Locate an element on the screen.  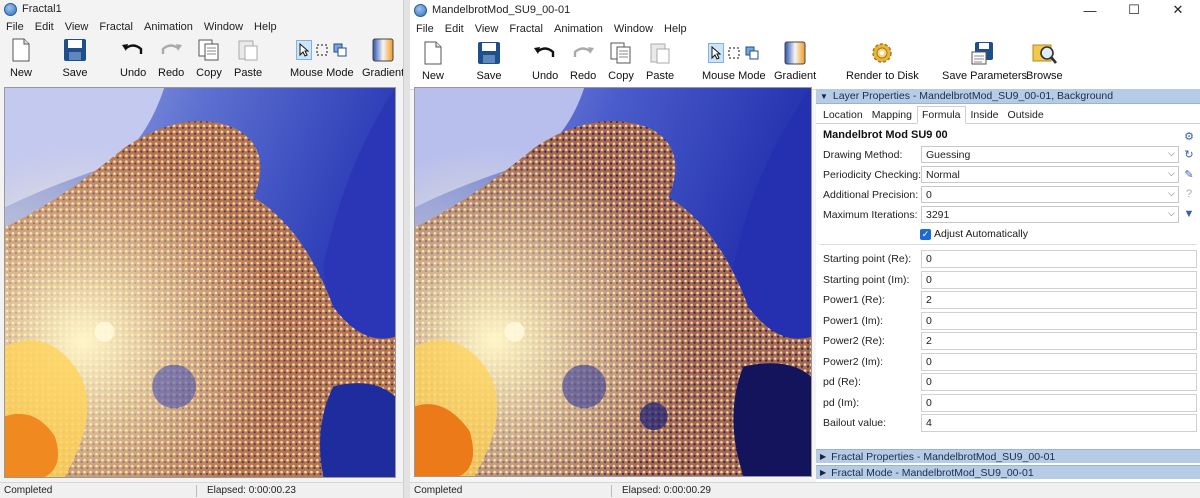
render-to-disk-button: Render to Disk is located at coordinates (882, 61).